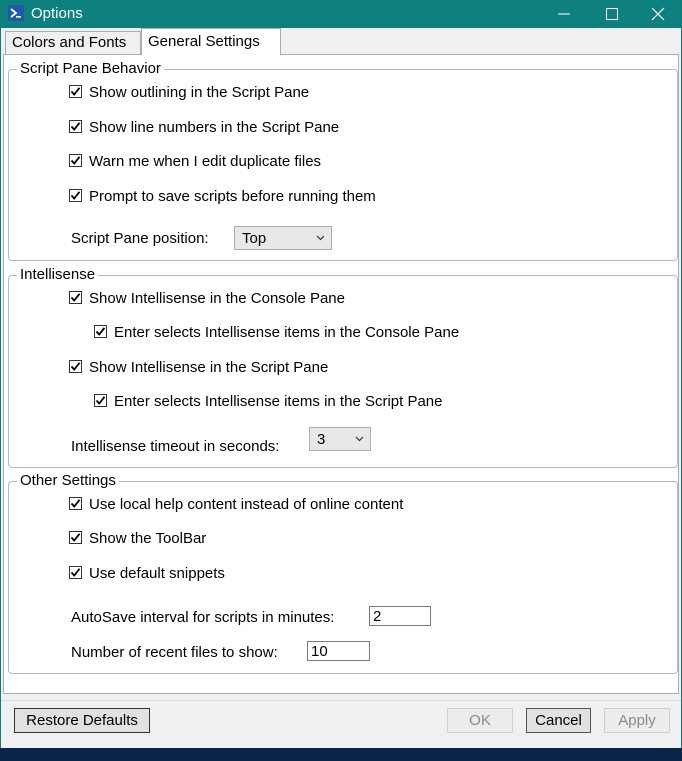 This screenshot has height=761, width=682. Describe the element at coordinates (175, 446) in the screenshot. I see `intellisense-timeout-label: Intellisense timeout in seconds:` at that location.